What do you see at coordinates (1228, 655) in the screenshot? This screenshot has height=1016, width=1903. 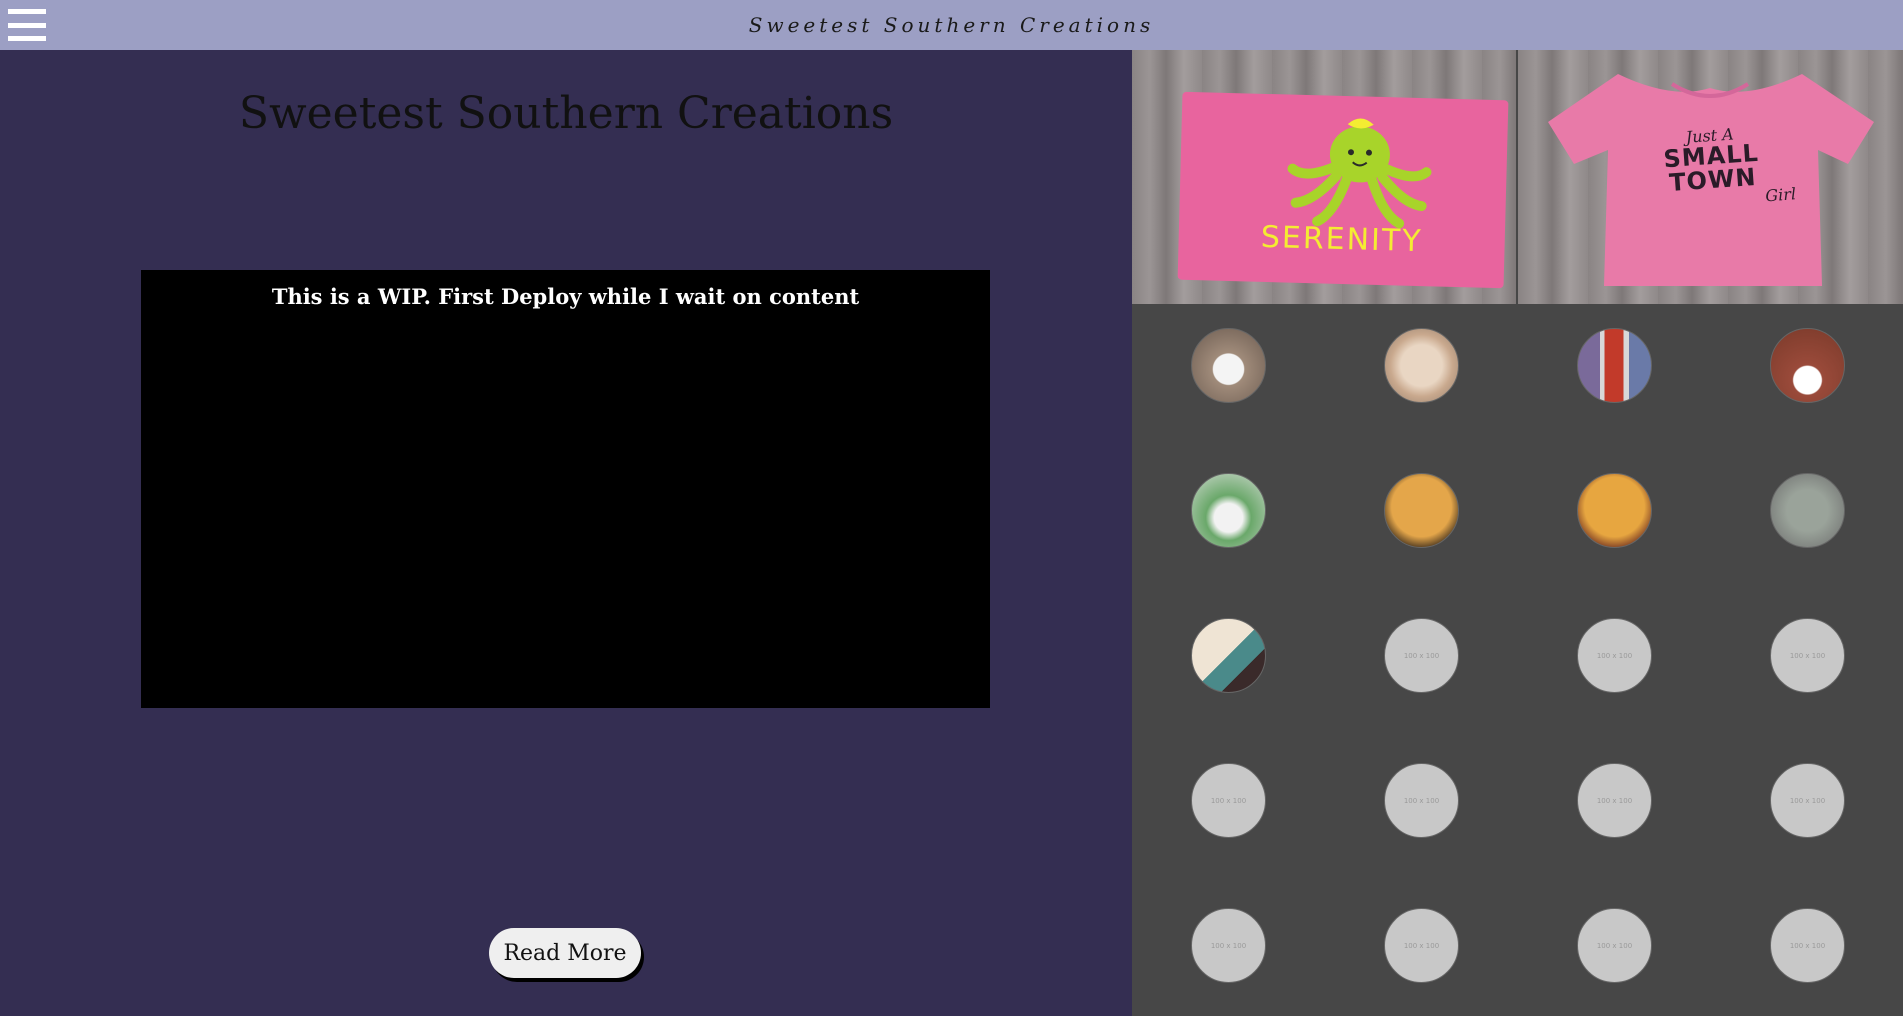 I see `thumbnail-big-sister-shirts` at bounding box center [1228, 655].